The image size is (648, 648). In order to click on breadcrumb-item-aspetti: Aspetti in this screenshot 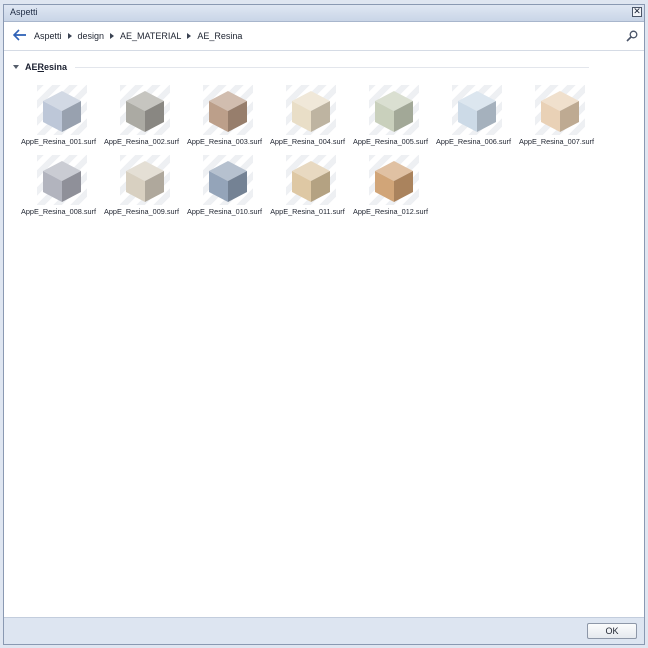, I will do `click(48, 36)`.